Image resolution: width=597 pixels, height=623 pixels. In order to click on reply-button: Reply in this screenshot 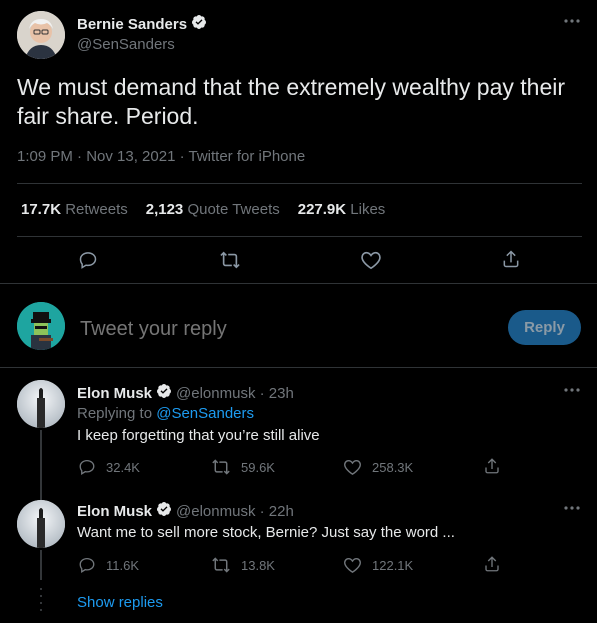, I will do `click(544, 327)`.